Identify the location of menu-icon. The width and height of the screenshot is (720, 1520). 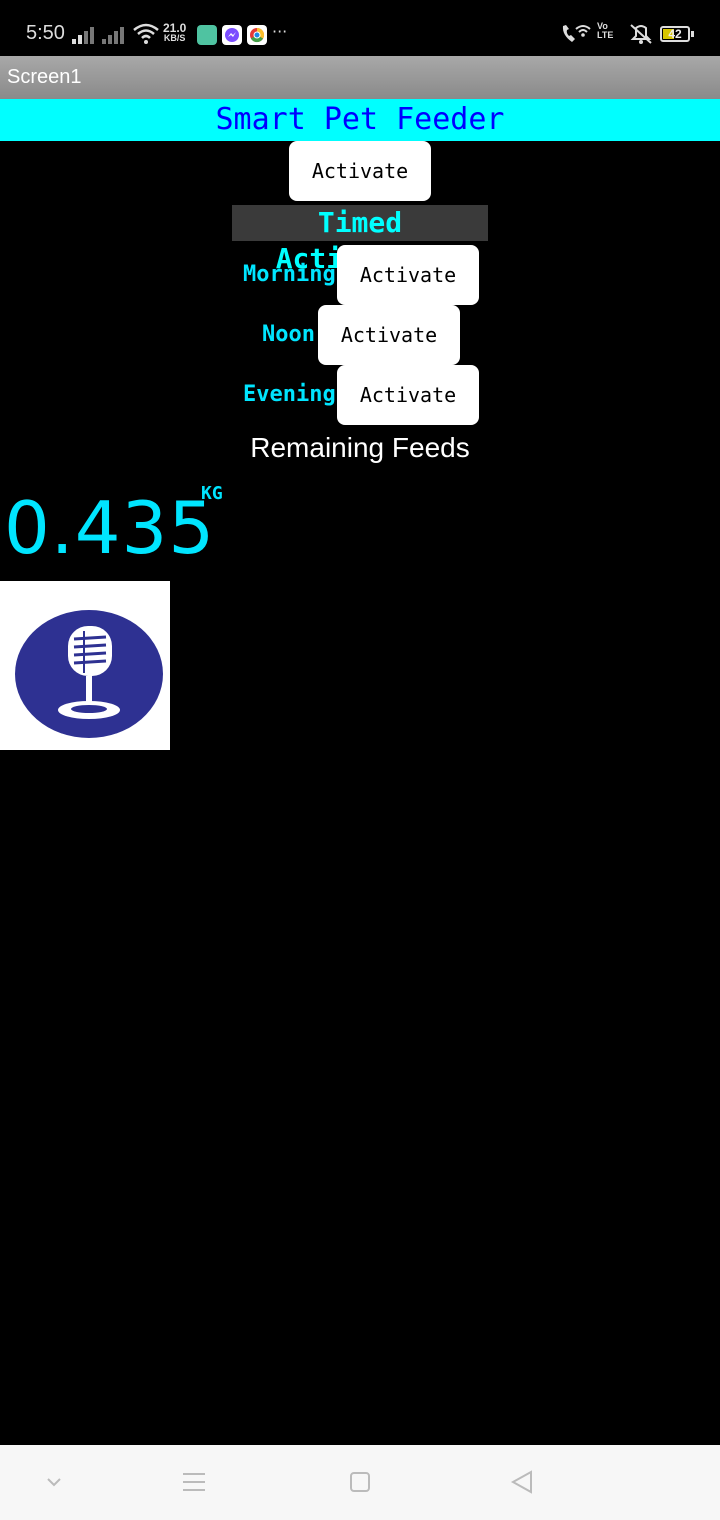
(194, 1482).